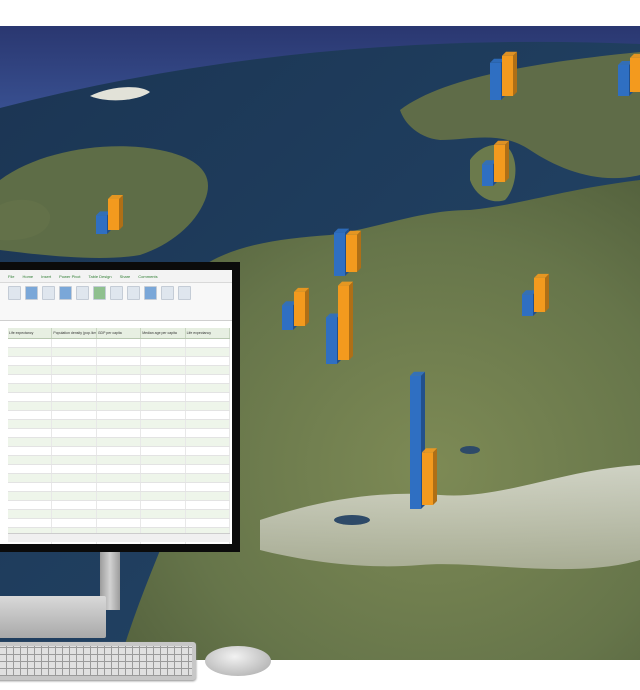 Image resolution: width=640 pixels, height=690 pixels. What do you see at coordinates (11, 276) in the screenshot?
I see `tab-file: File` at bounding box center [11, 276].